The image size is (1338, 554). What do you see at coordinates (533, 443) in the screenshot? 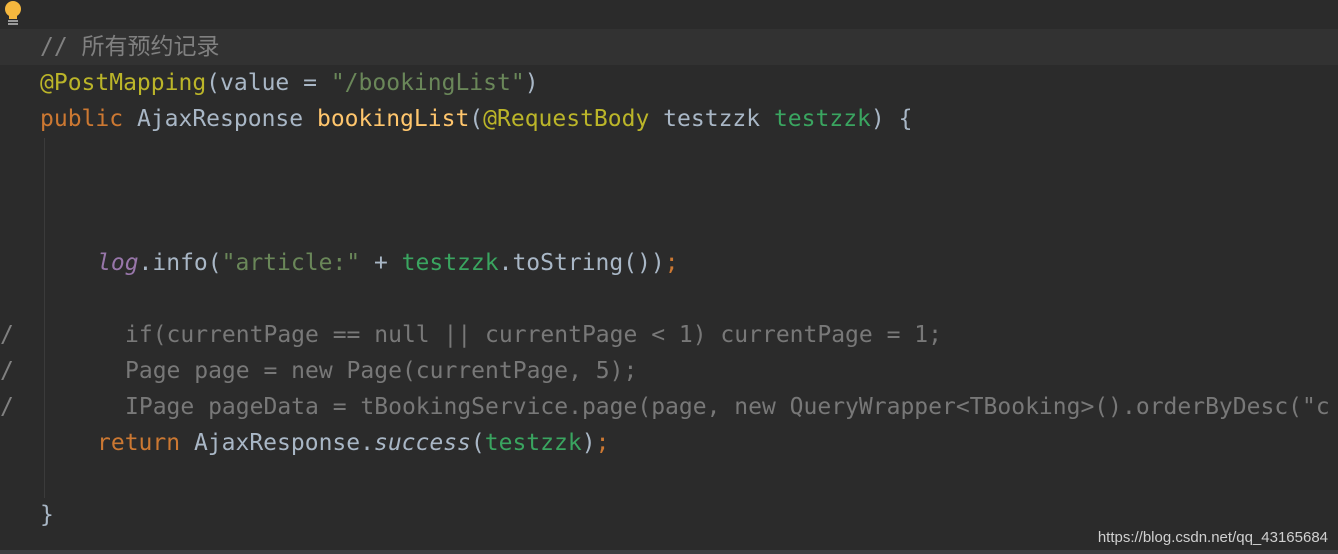
I see `return-var: testzzk` at bounding box center [533, 443].